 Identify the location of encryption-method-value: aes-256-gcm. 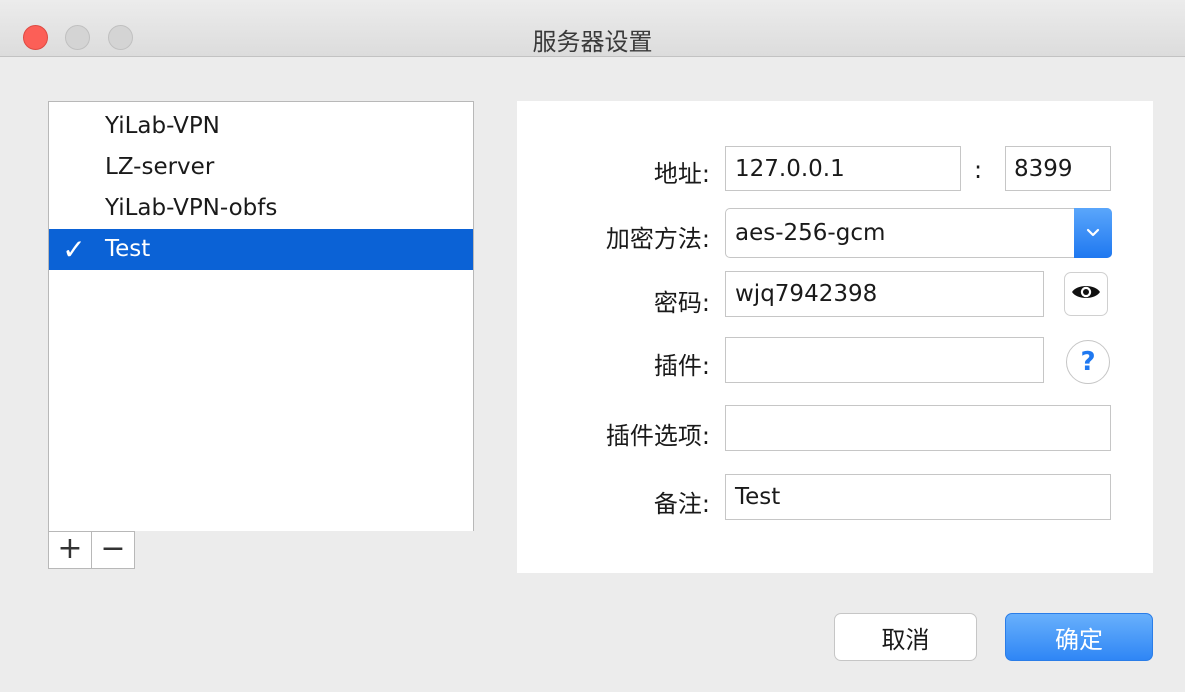
(810, 233).